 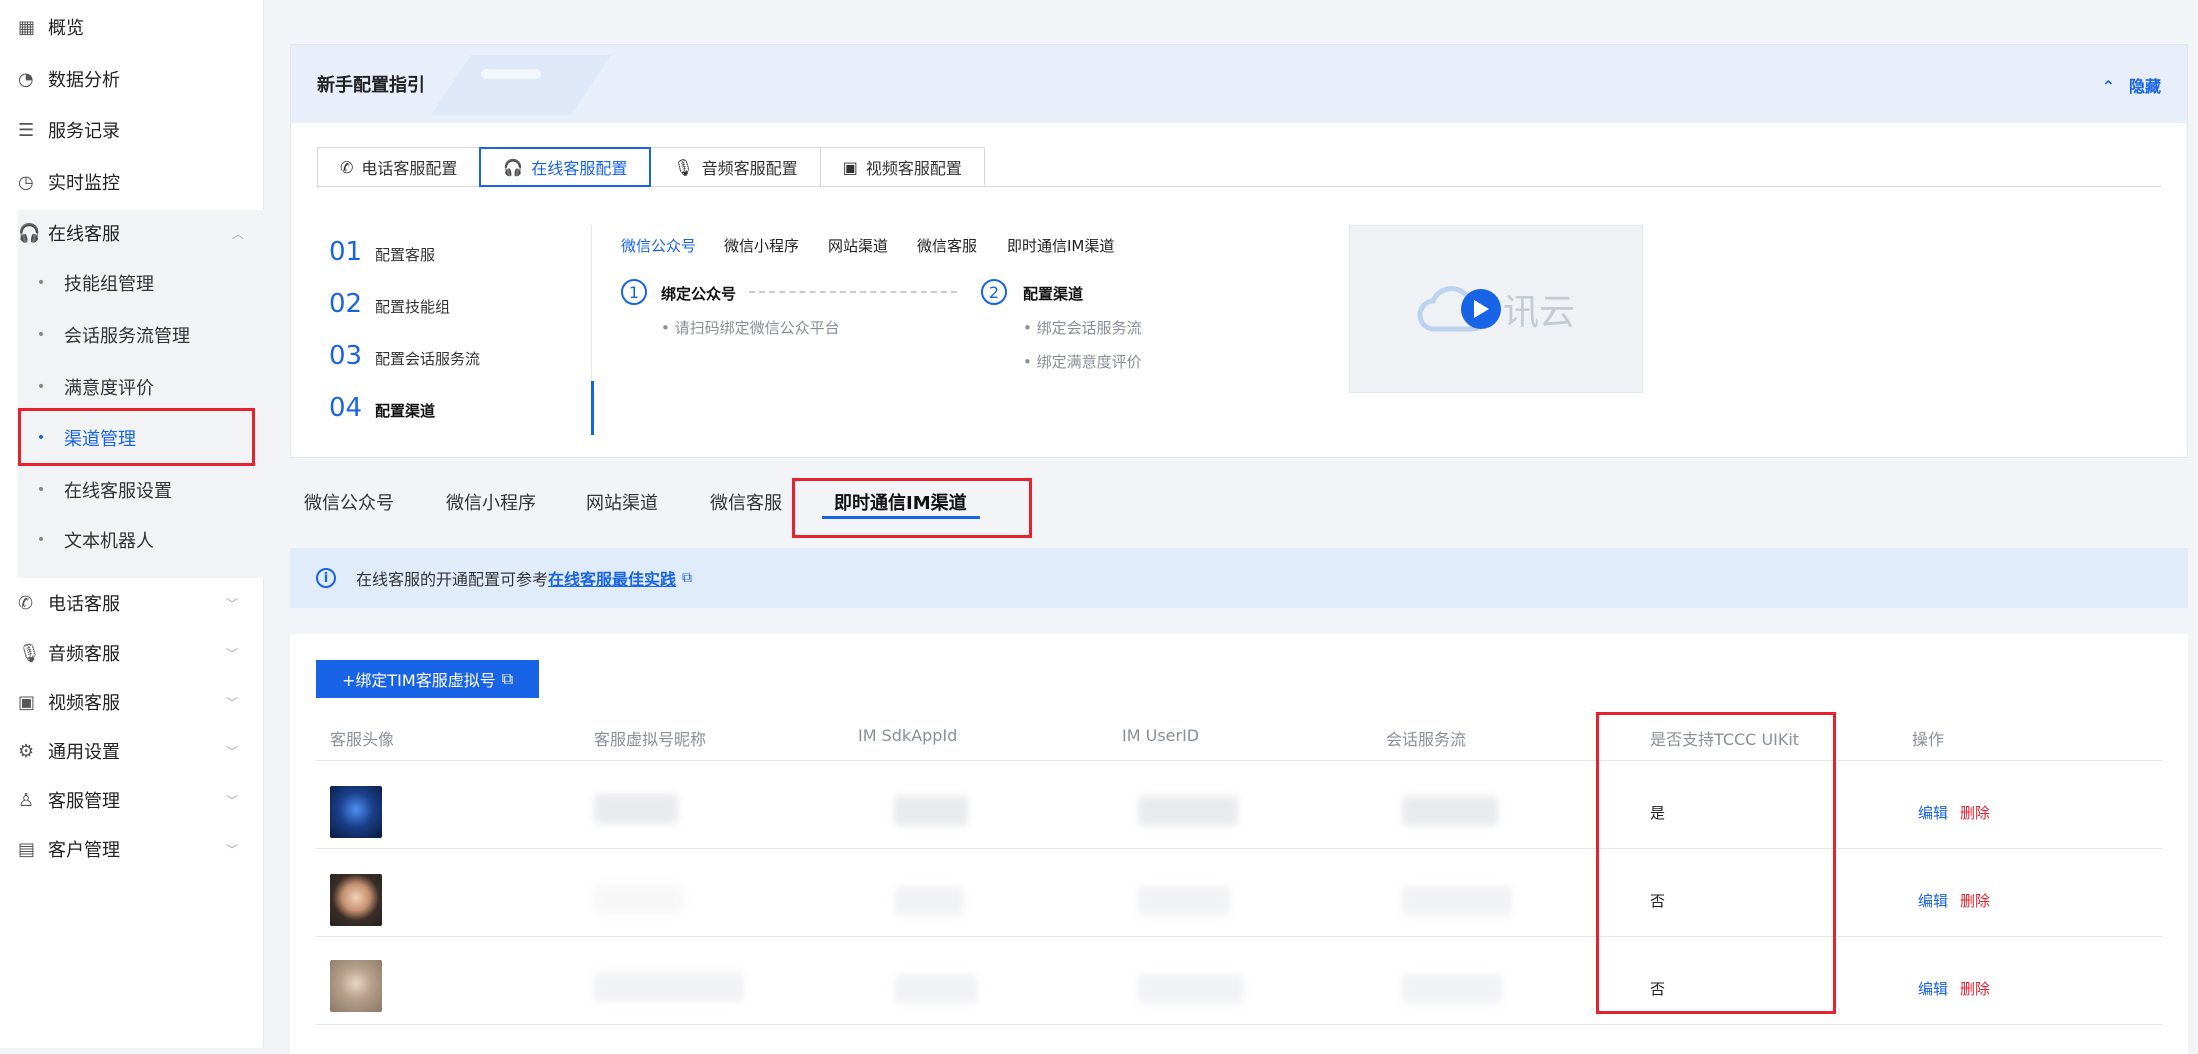 I want to click on substep-2-title: 配置渠道, so click(x=1053, y=294).